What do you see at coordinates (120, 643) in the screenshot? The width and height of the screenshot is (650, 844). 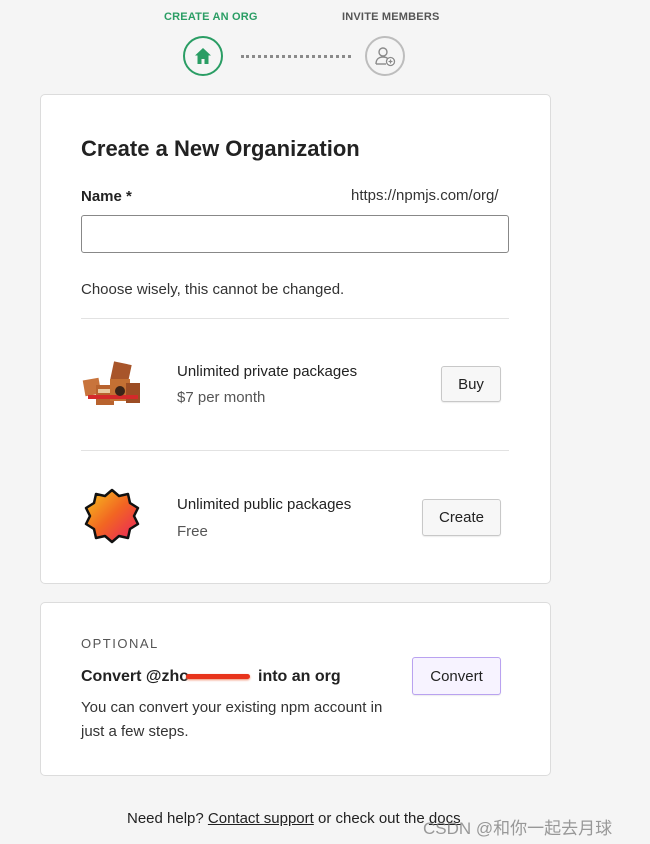 I see `optional-eyebrow: OPTIONAL` at bounding box center [120, 643].